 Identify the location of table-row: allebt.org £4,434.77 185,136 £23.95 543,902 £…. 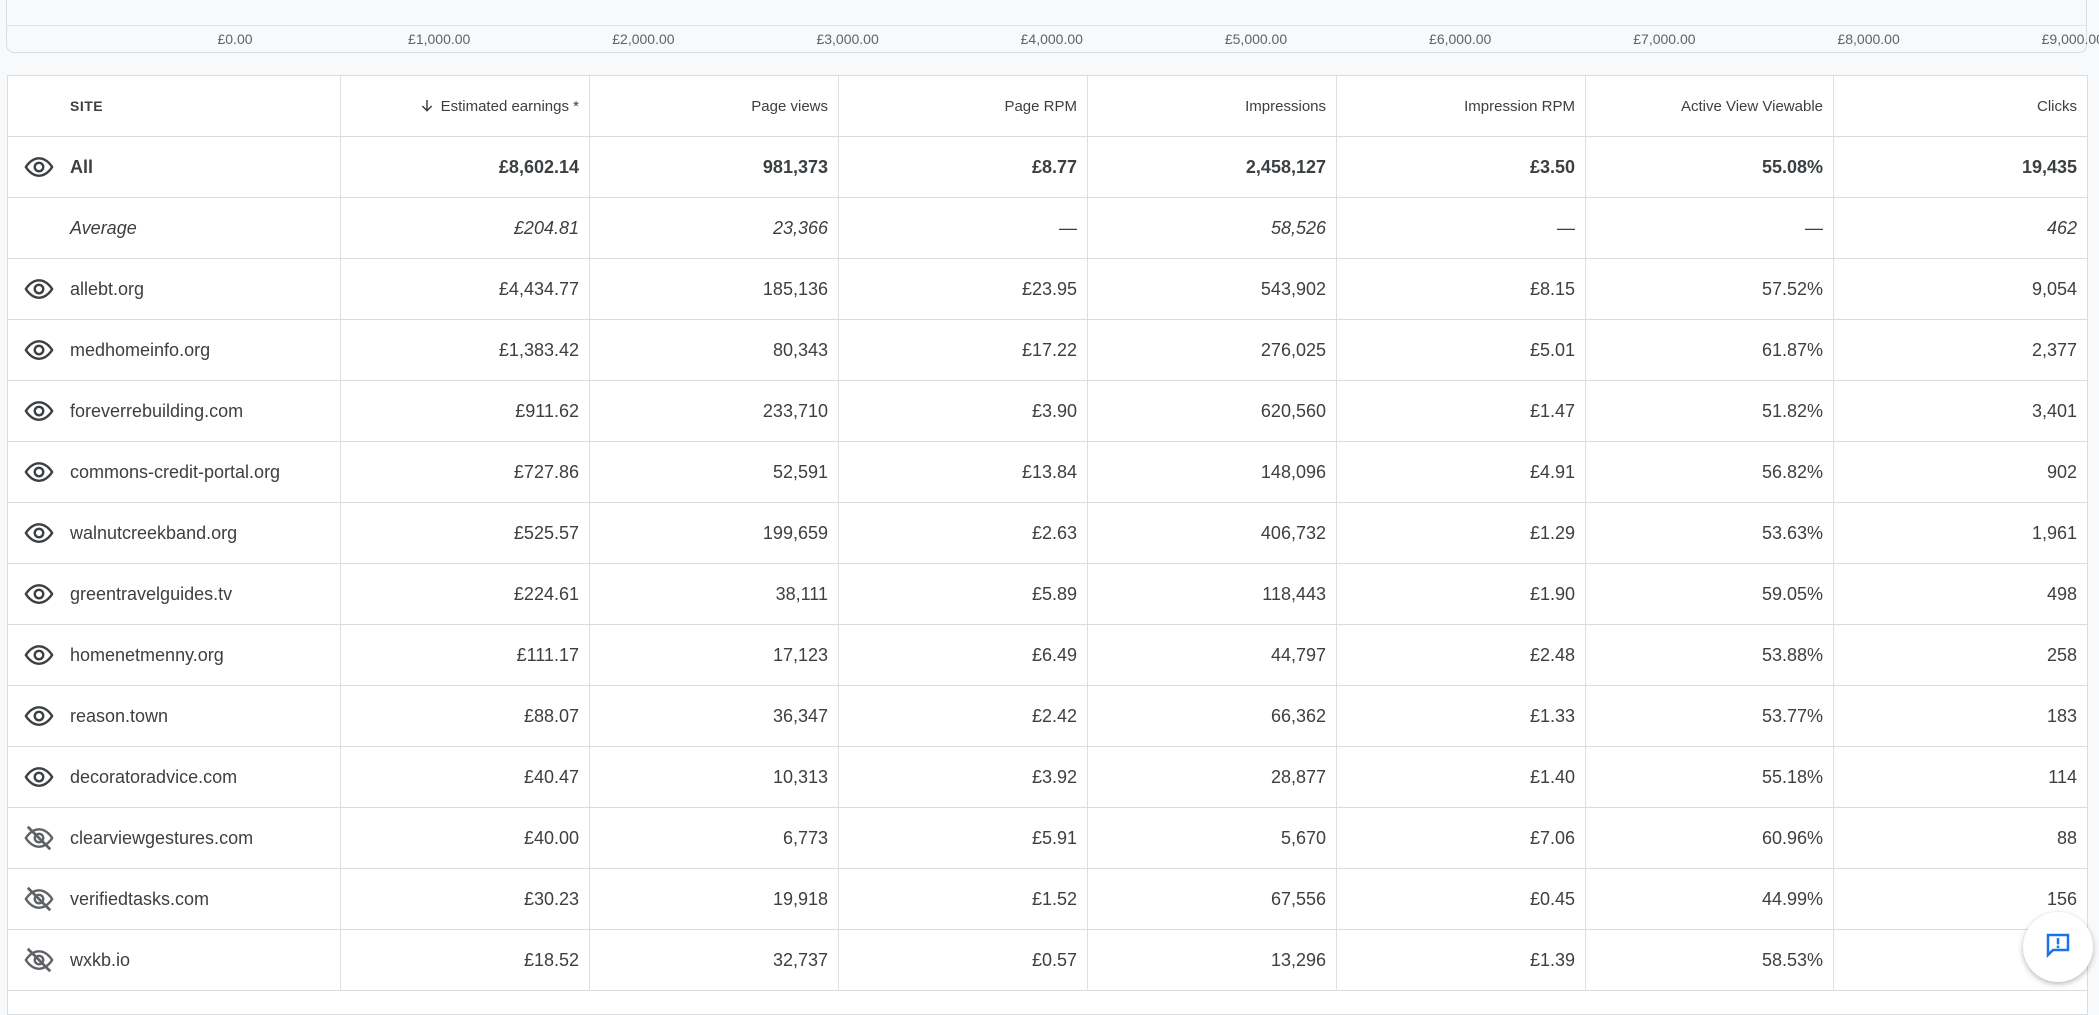
(1047, 289).